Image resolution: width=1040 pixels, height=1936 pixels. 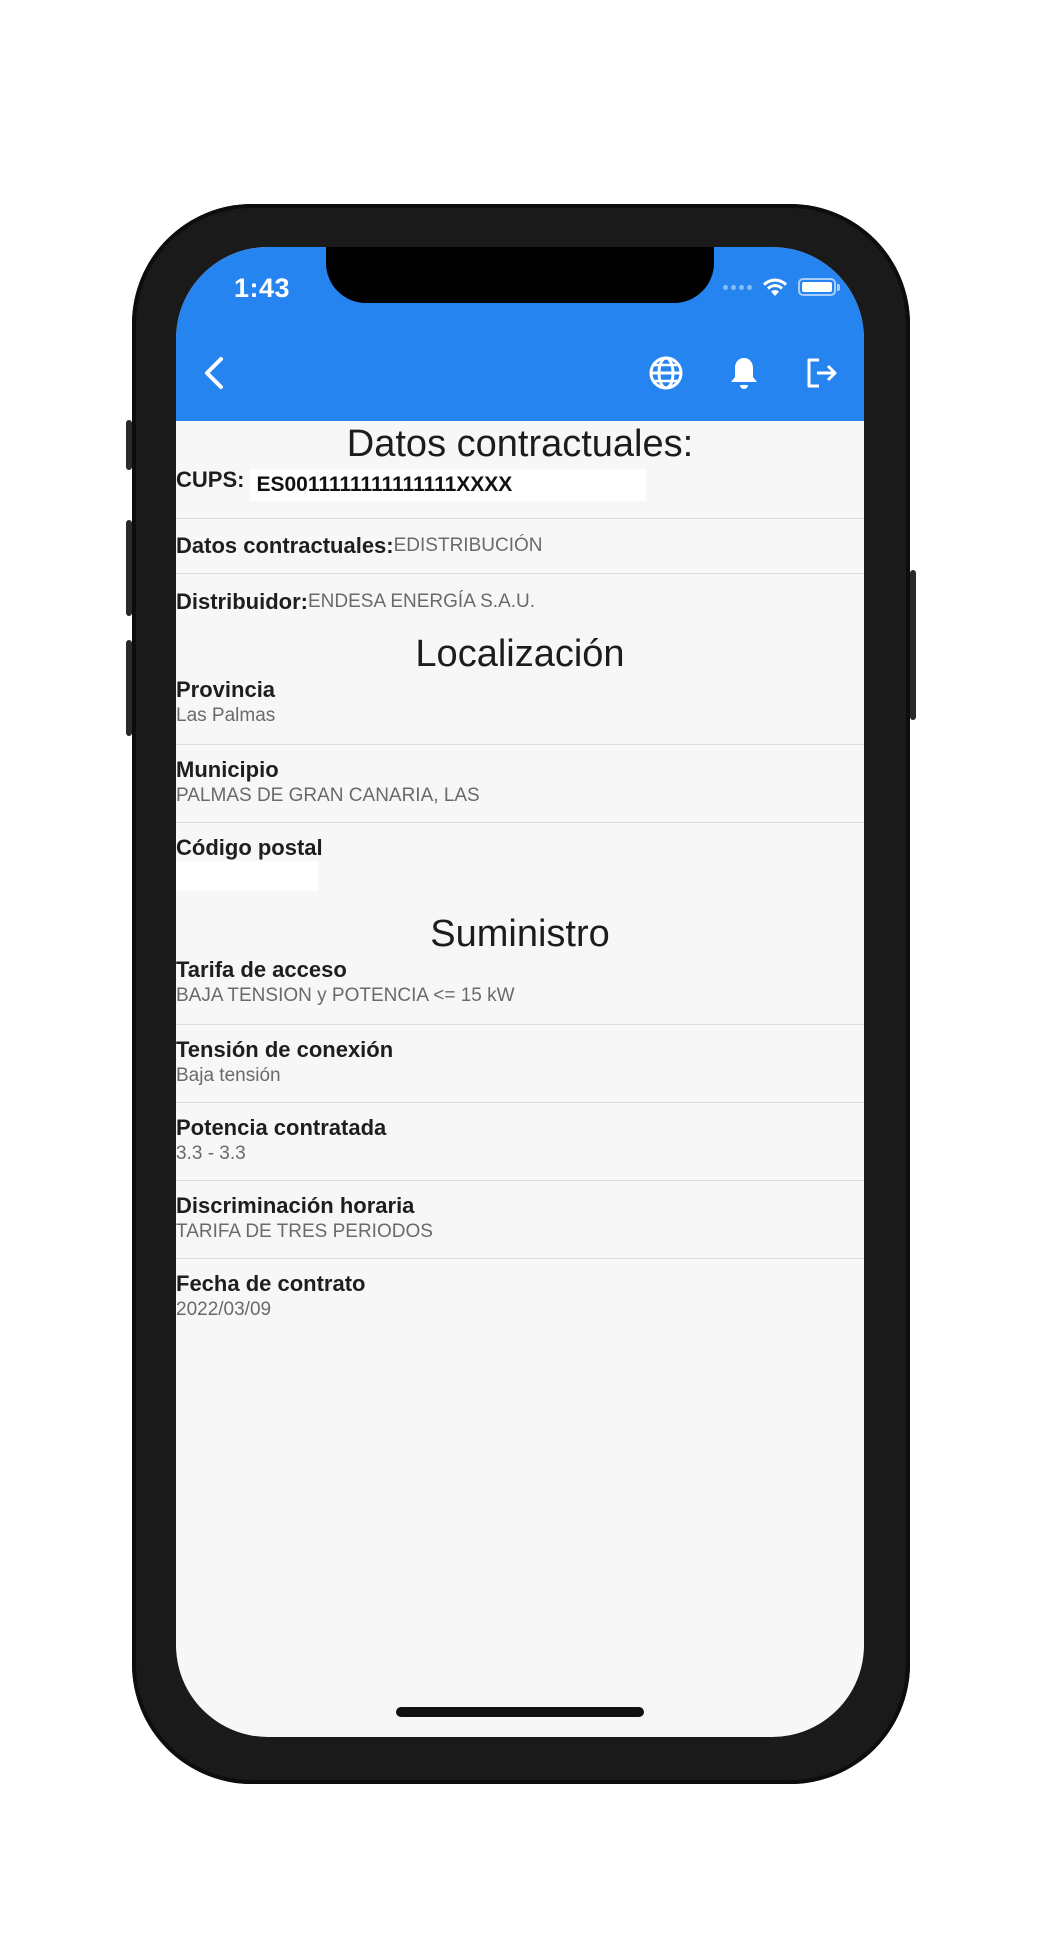 I want to click on municipio-row: Municipio PALMAS DE GRAN CANARIA, LAS, so click(x=520, y=784).